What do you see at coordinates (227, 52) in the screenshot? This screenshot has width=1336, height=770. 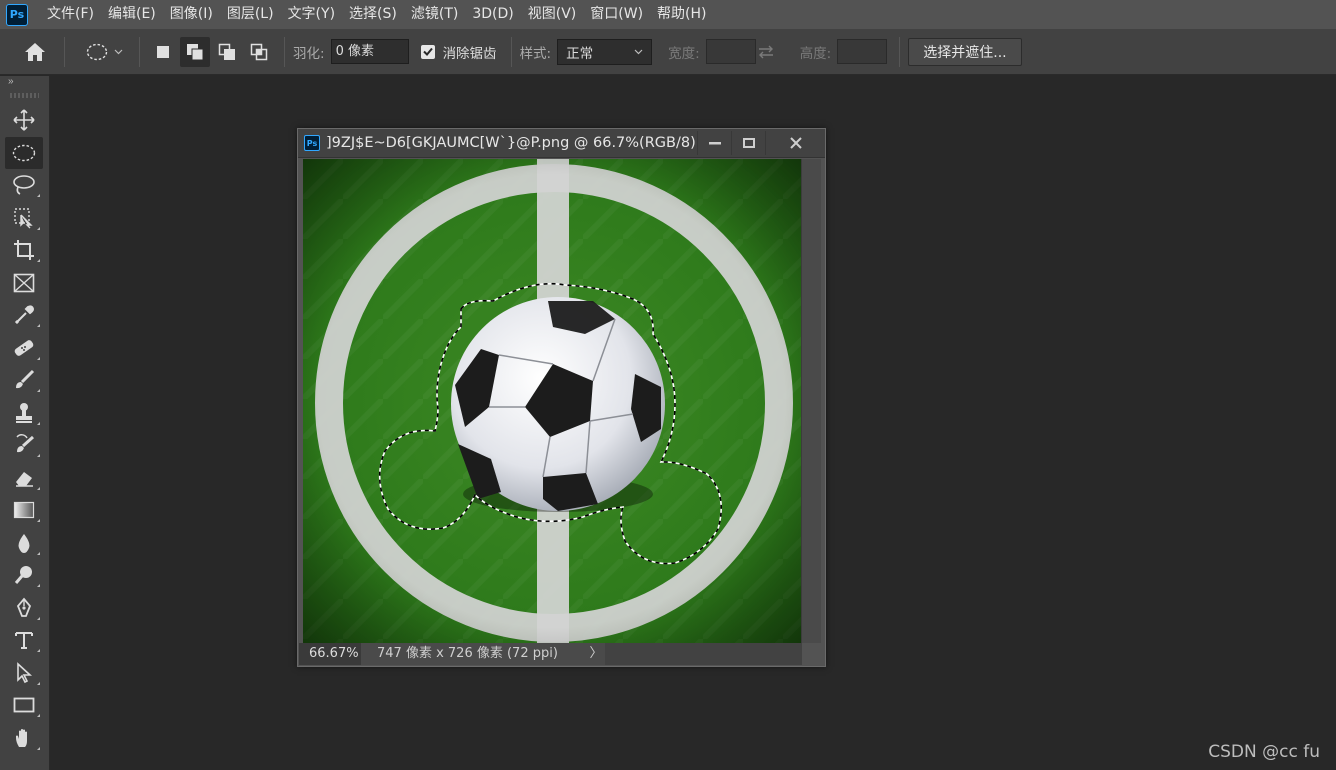 I see `subtract-from-selection-button` at bounding box center [227, 52].